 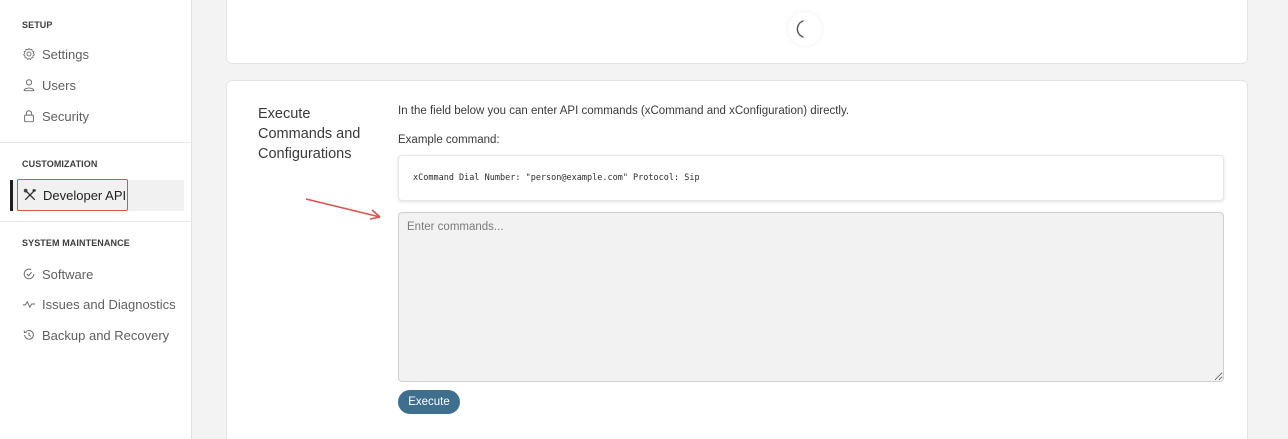 What do you see at coordinates (106, 335) in the screenshot?
I see `sidebar-item-label: Backup and Recovery` at bounding box center [106, 335].